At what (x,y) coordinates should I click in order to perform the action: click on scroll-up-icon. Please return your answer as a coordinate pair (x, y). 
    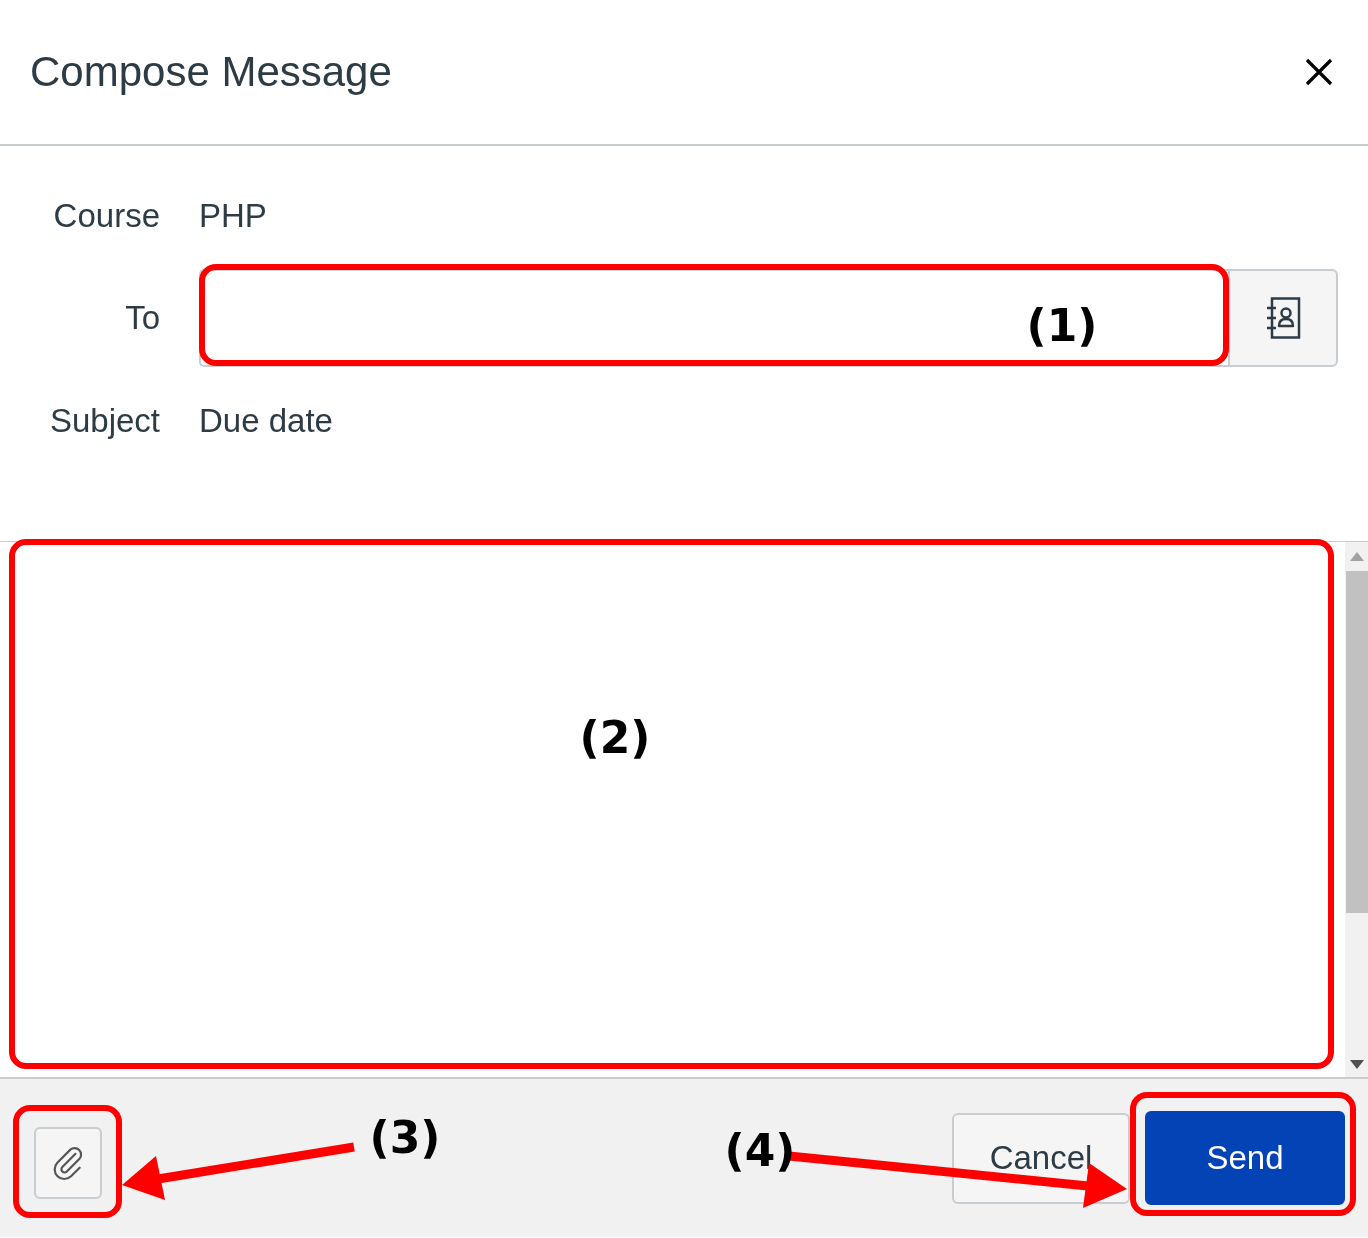
    Looking at the image, I should click on (1357, 556).